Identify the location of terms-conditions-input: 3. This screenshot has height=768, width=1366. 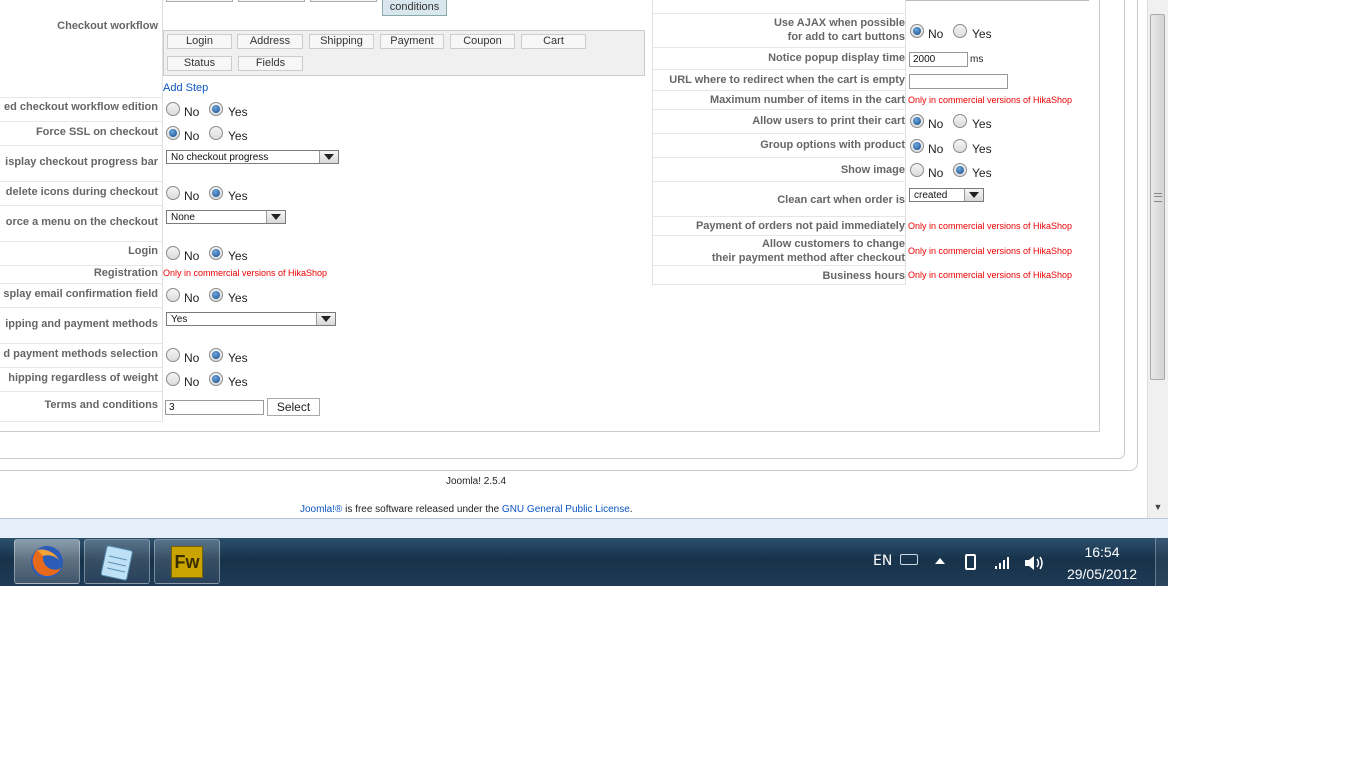
(214, 407).